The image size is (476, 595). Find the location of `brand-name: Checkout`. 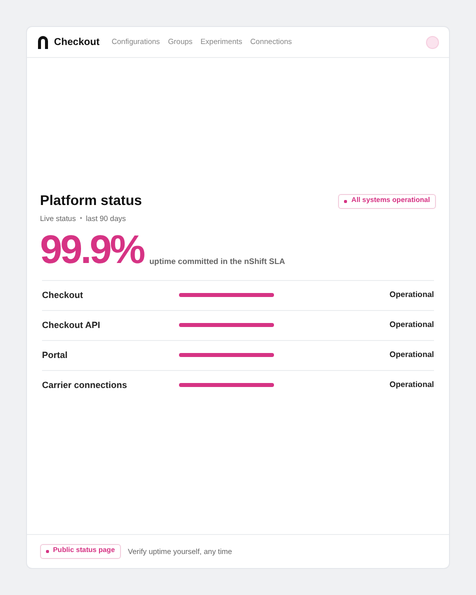

brand-name: Checkout is located at coordinates (77, 43).